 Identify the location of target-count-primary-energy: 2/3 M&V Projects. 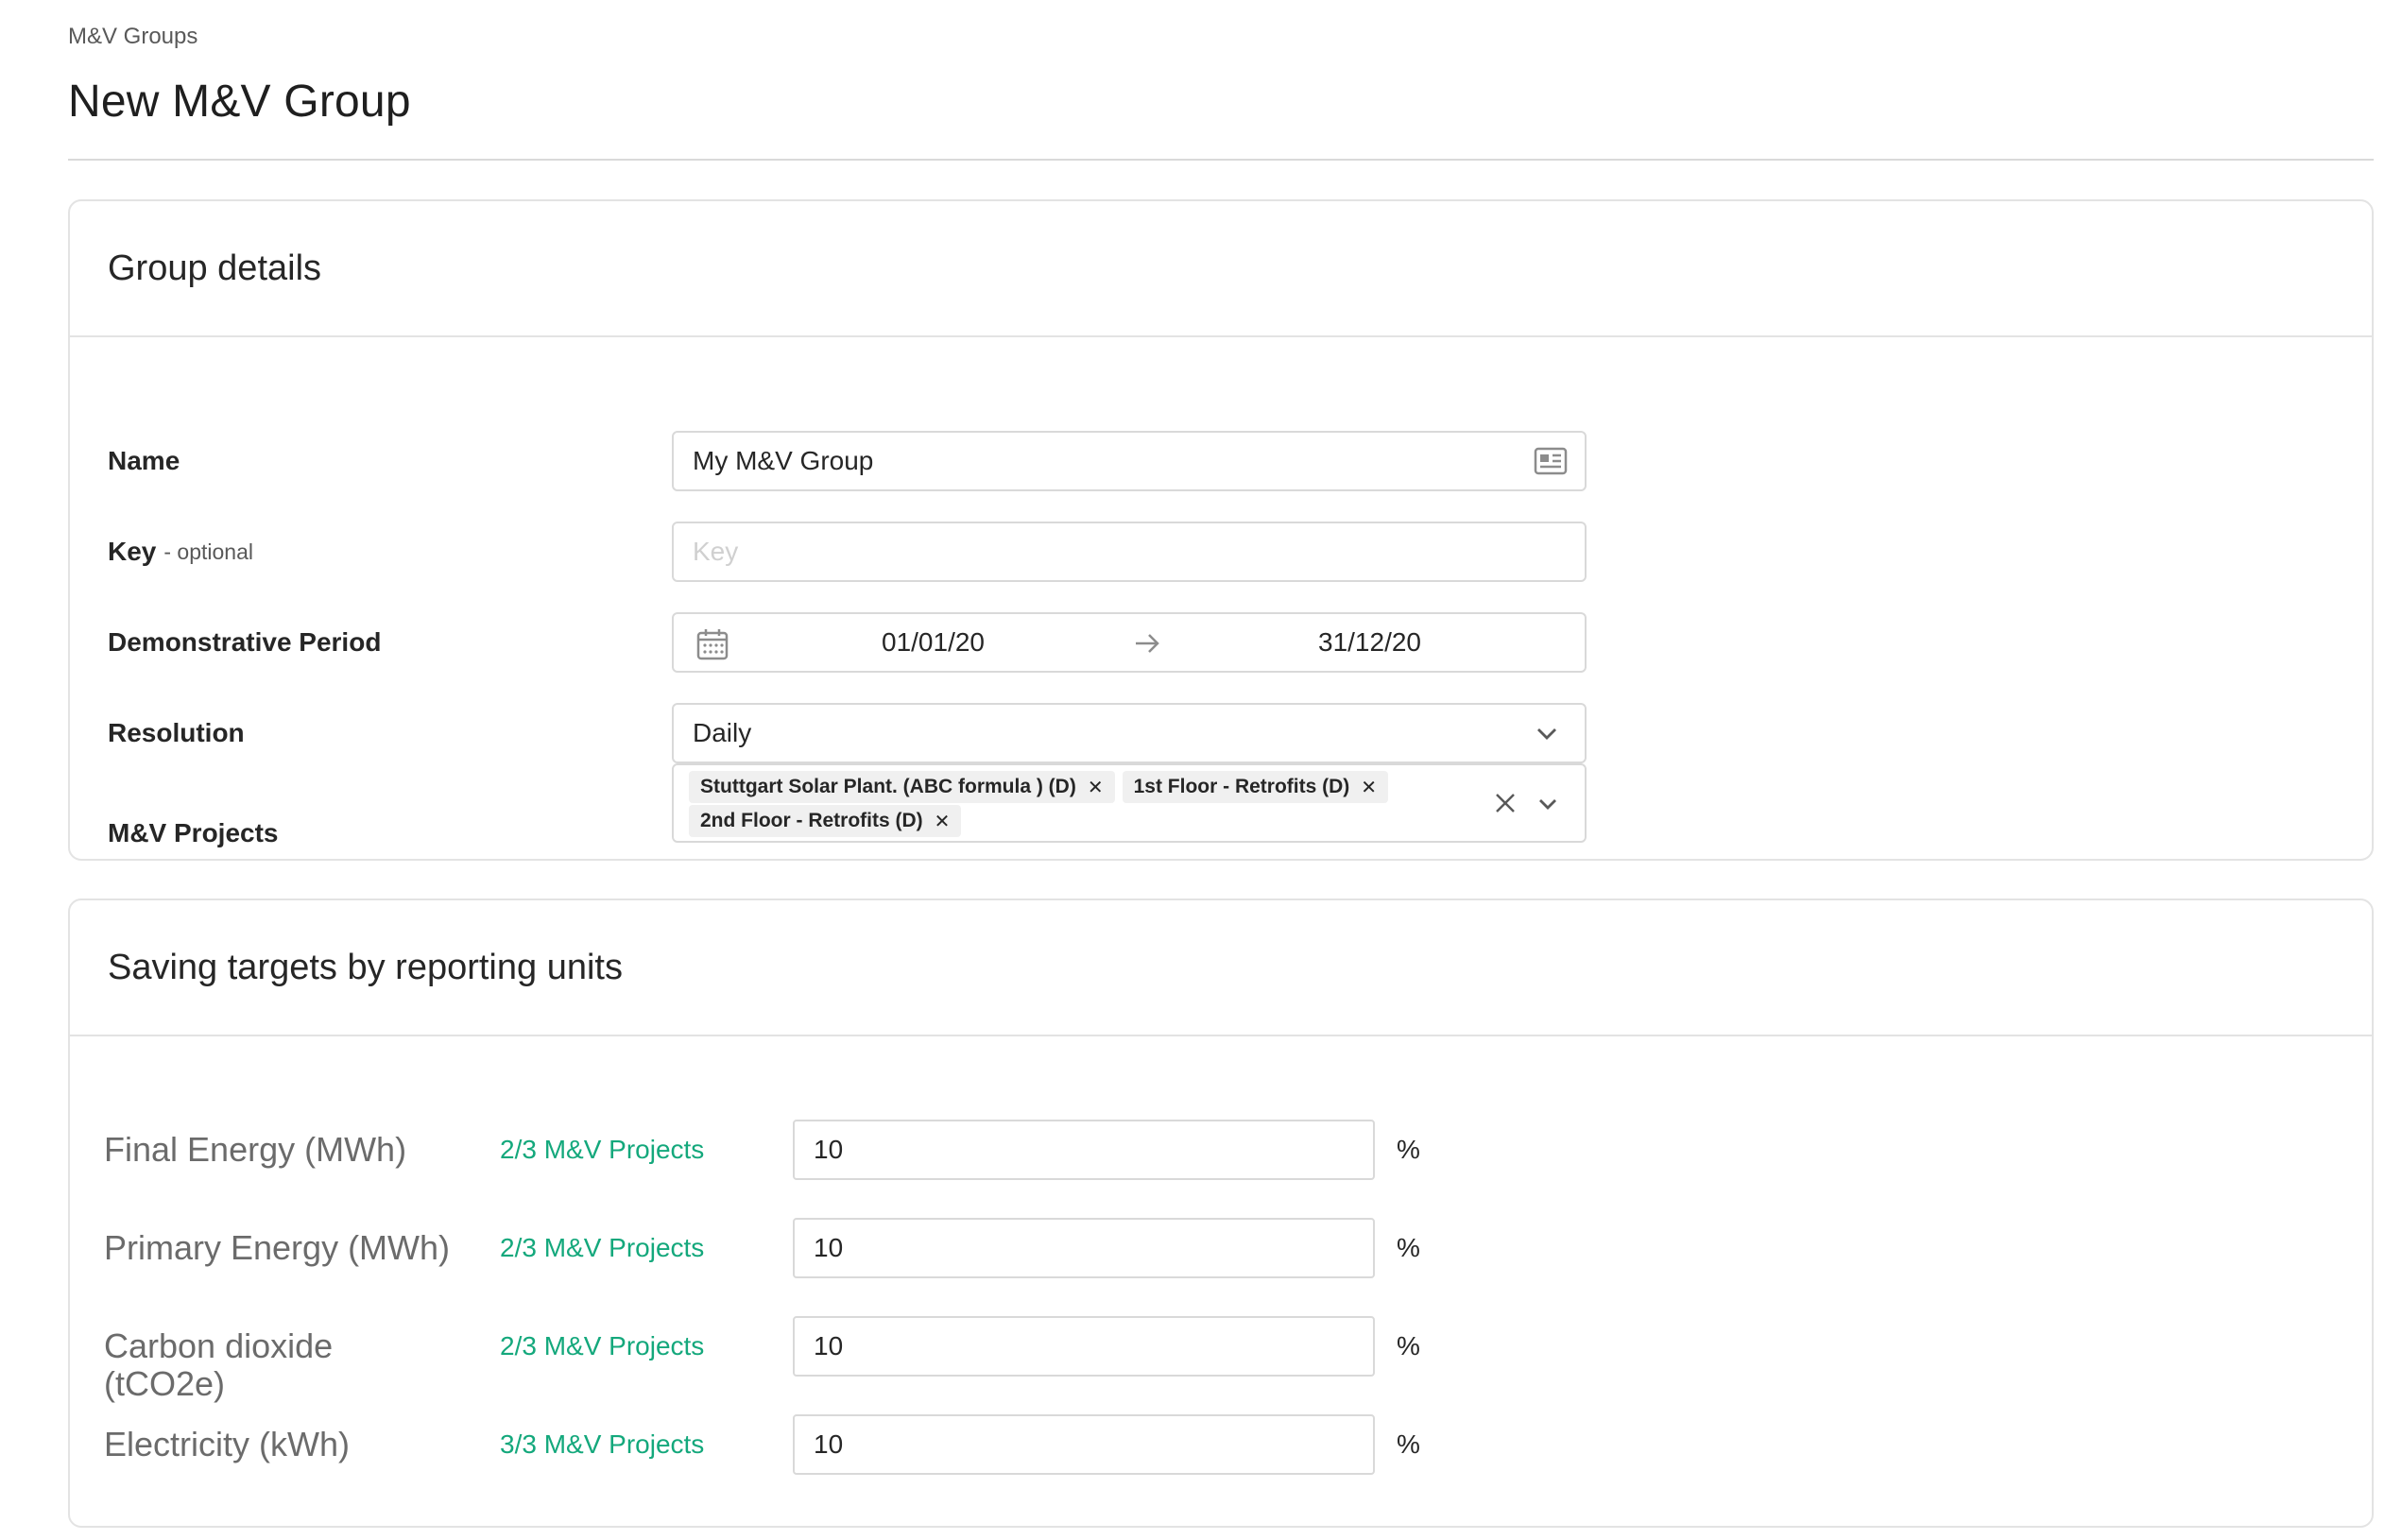
(602, 1248).